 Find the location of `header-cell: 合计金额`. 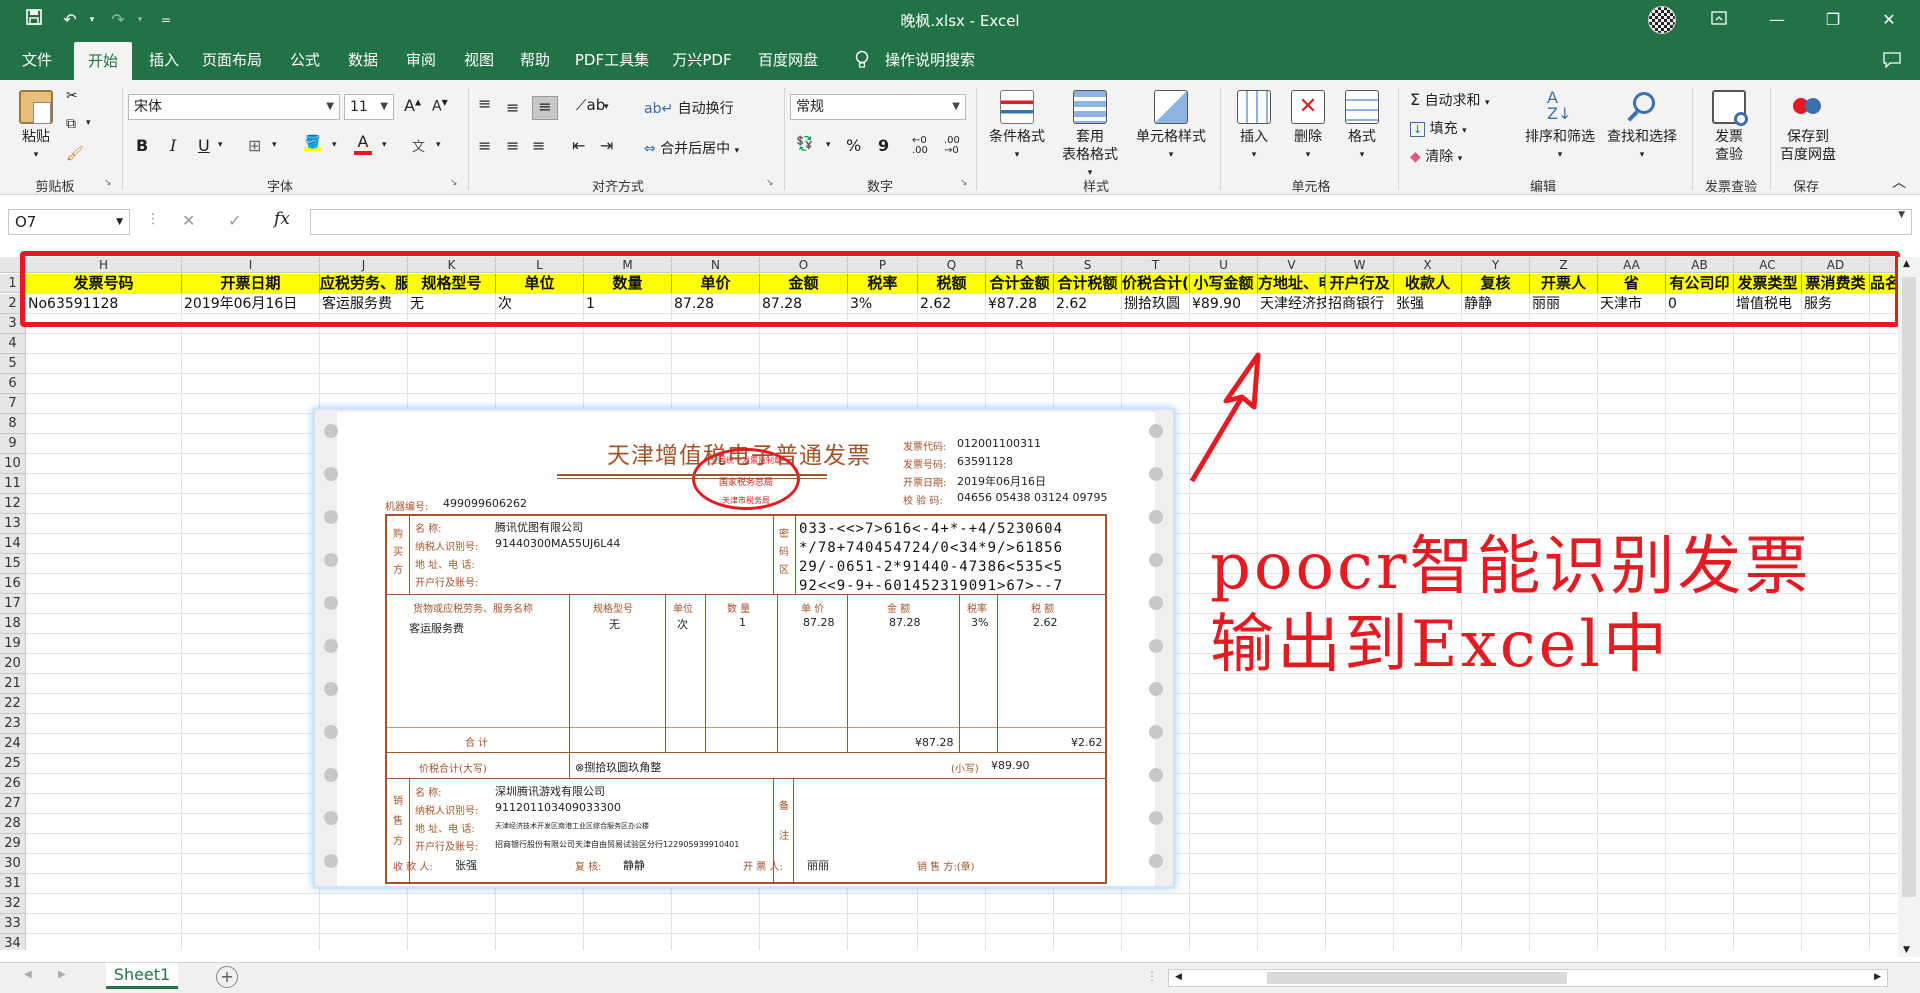

header-cell: 合计金额 is located at coordinates (1020, 283).